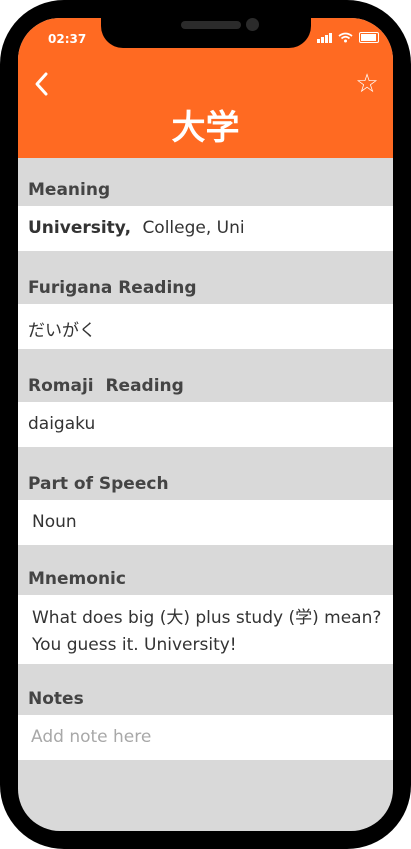  What do you see at coordinates (56, 699) in the screenshot?
I see `notes-label: Notes` at bounding box center [56, 699].